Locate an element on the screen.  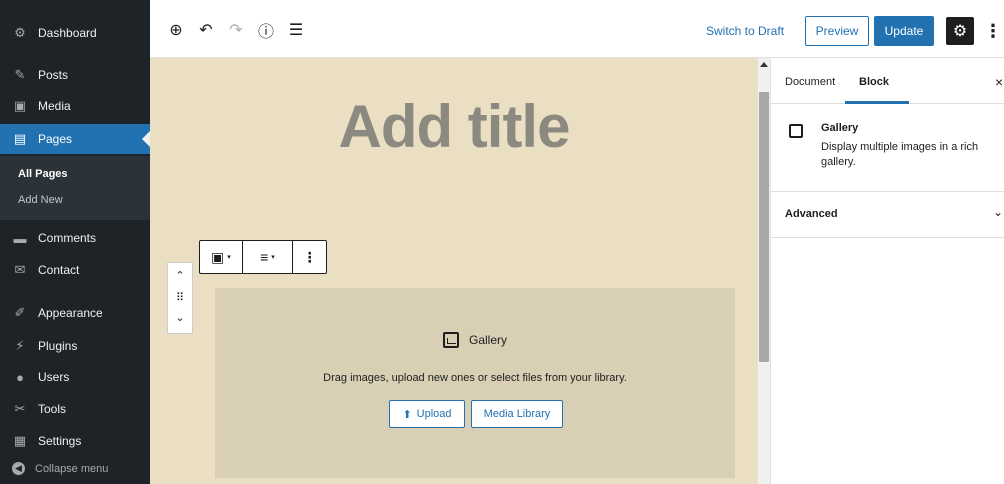
chevron-down-icon: ⌄ is located at coordinates (998, 212).